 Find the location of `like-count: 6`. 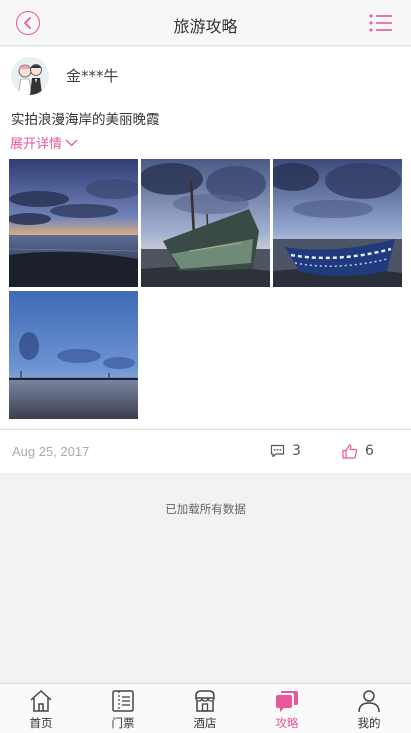

like-count: 6 is located at coordinates (369, 451).